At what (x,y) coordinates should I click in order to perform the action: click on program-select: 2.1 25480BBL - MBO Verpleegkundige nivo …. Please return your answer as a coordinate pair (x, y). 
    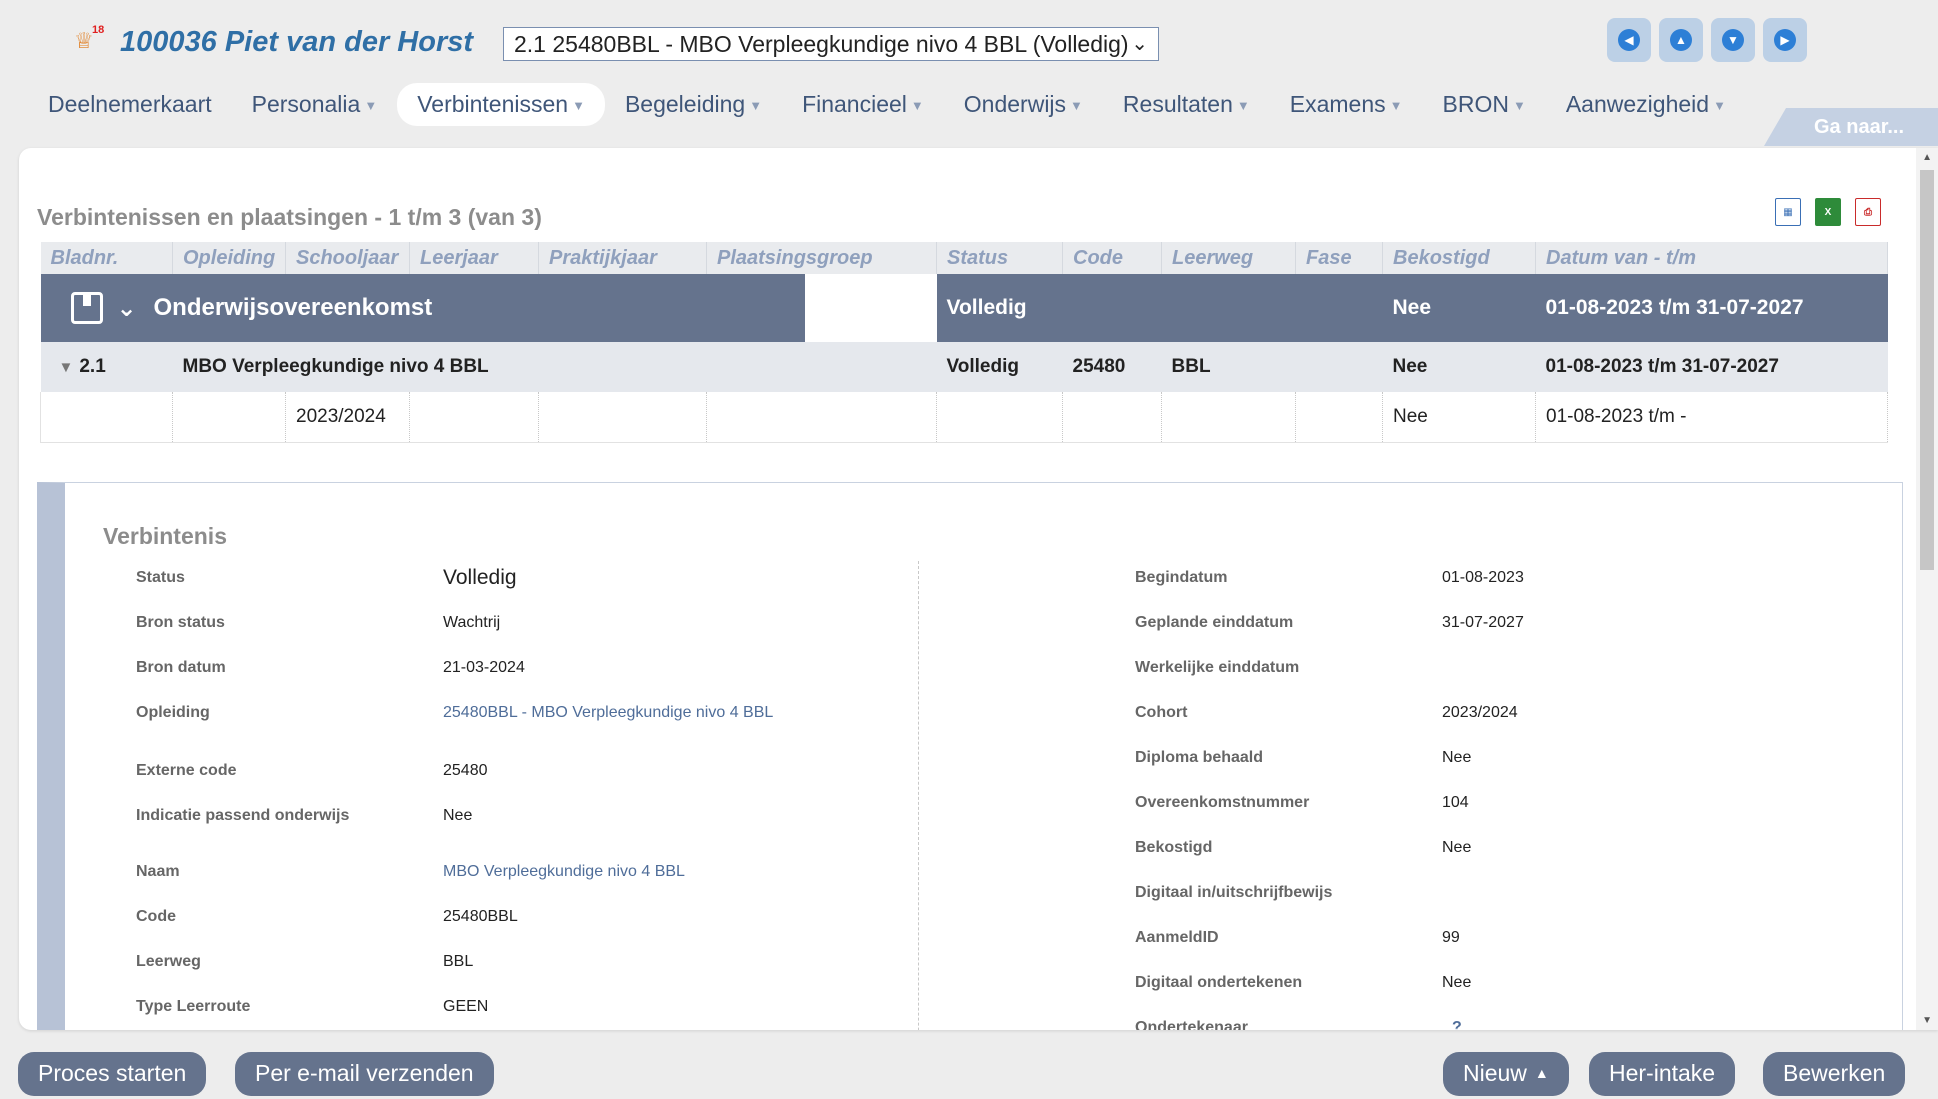
    Looking at the image, I should click on (831, 44).